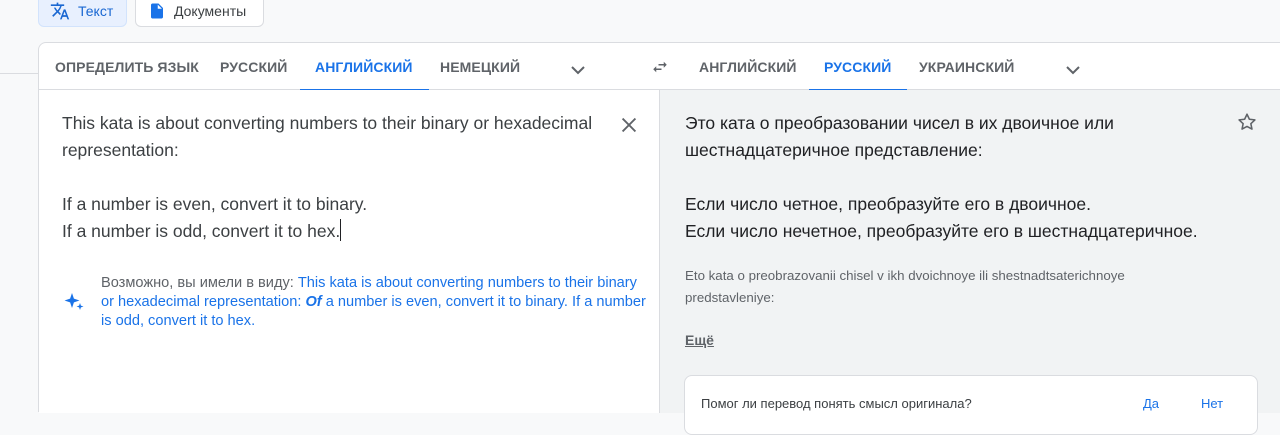 The height and width of the screenshot is (435, 1280). Describe the element at coordinates (19, 73) in the screenshot. I see `divider` at that location.